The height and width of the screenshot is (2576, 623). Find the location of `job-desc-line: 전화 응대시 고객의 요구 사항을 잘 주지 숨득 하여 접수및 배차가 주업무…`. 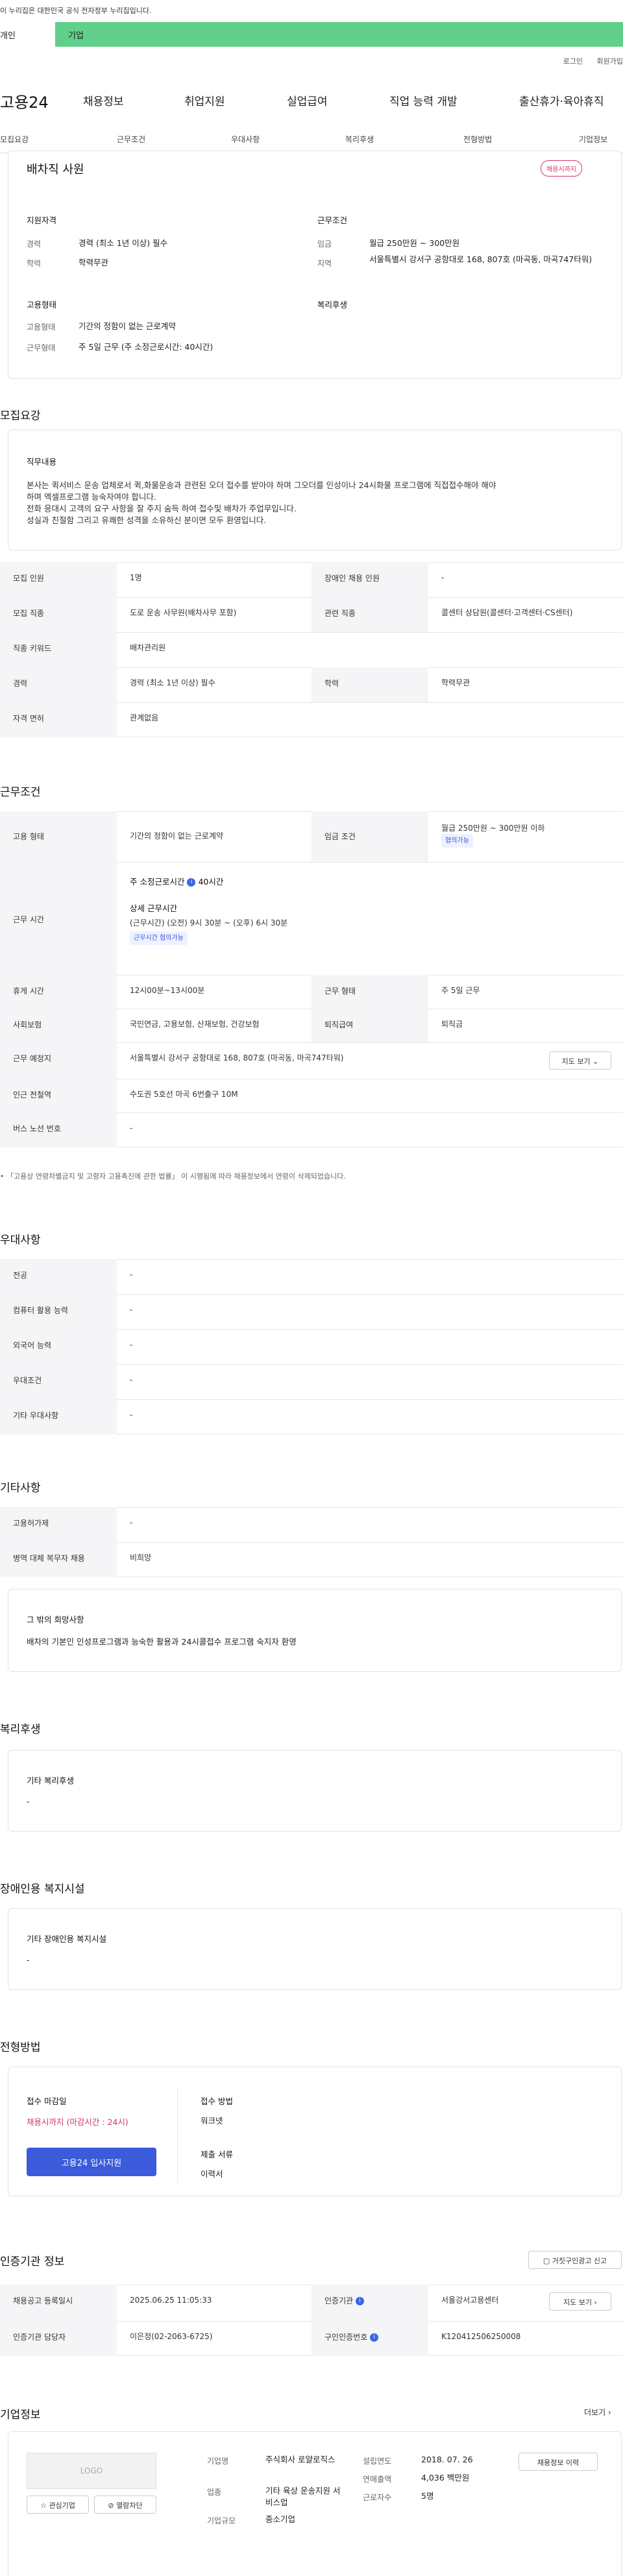

job-desc-line: 전화 응대시 고객의 요구 사항을 잘 주지 숨득 하여 접수및 배차가 주업무… is located at coordinates (162, 508).